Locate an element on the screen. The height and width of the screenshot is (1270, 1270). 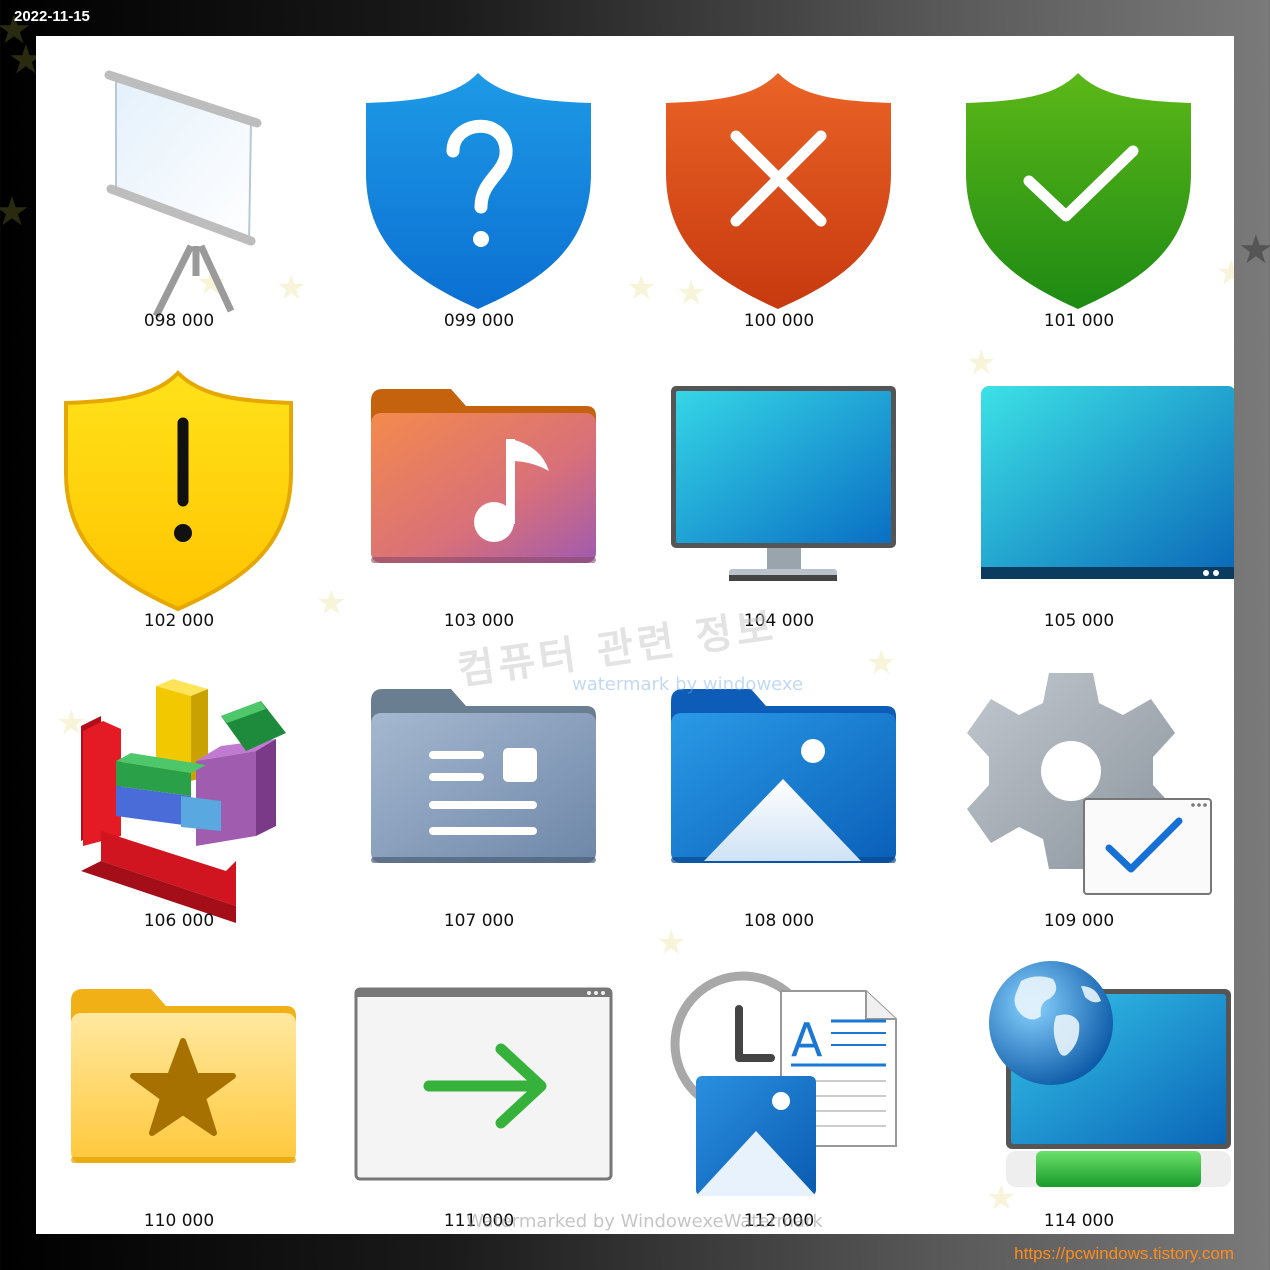
recent-files-icon: A is located at coordinates (783, 1083).